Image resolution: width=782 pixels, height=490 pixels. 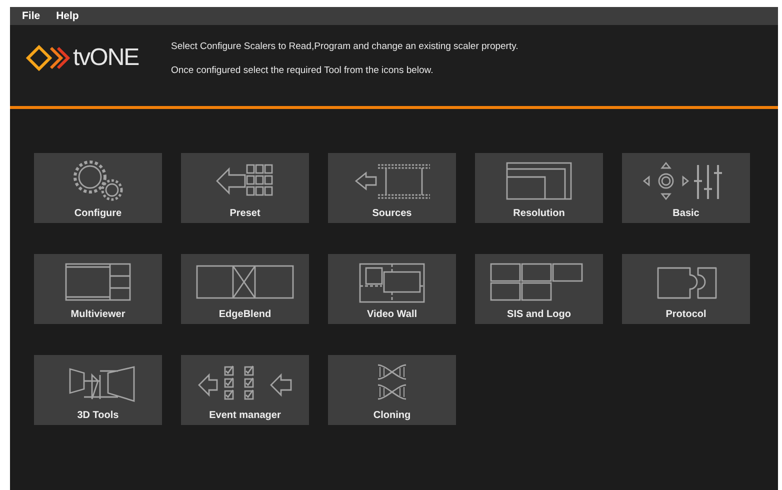 What do you see at coordinates (67, 16) in the screenshot?
I see `menu-item: Help` at bounding box center [67, 16].